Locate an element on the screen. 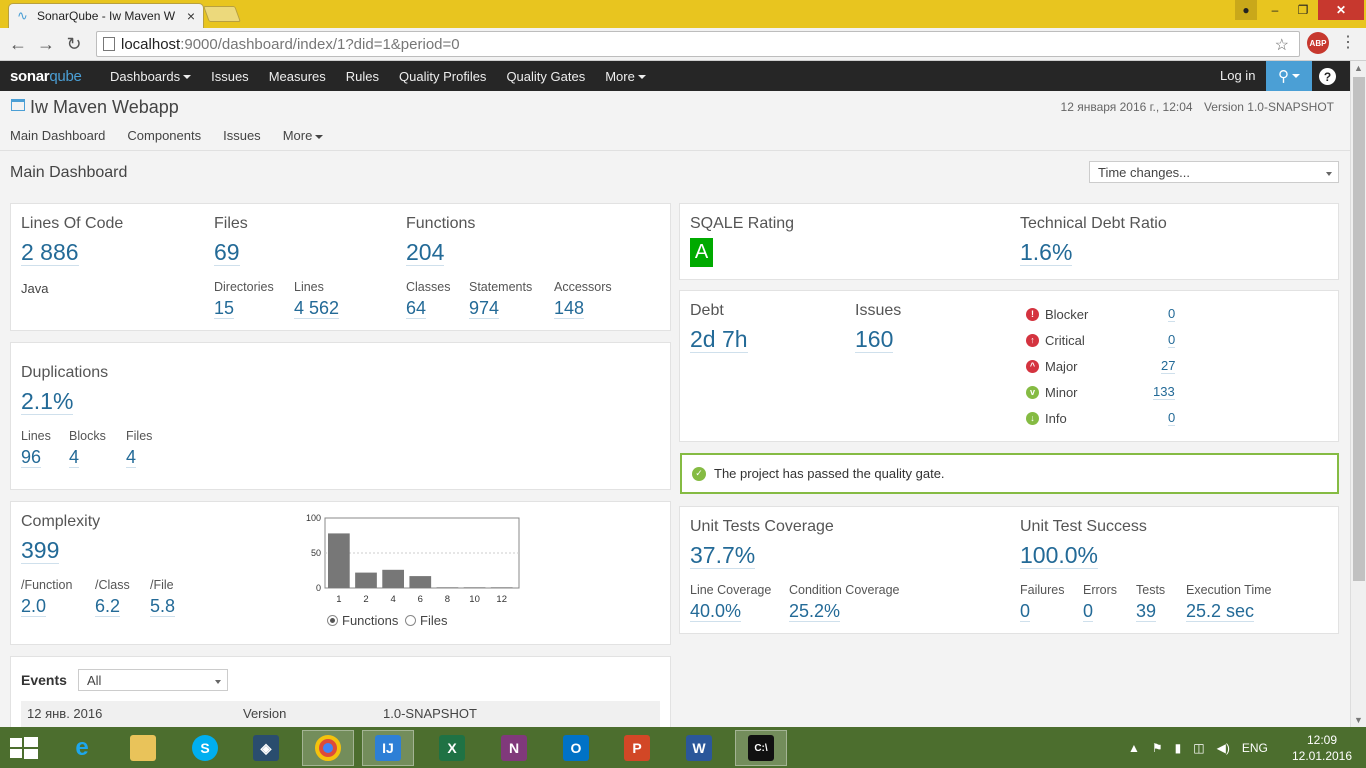 This screenshot has width=1366, height=768. files-label: Files is located at coordinates (231, 223).